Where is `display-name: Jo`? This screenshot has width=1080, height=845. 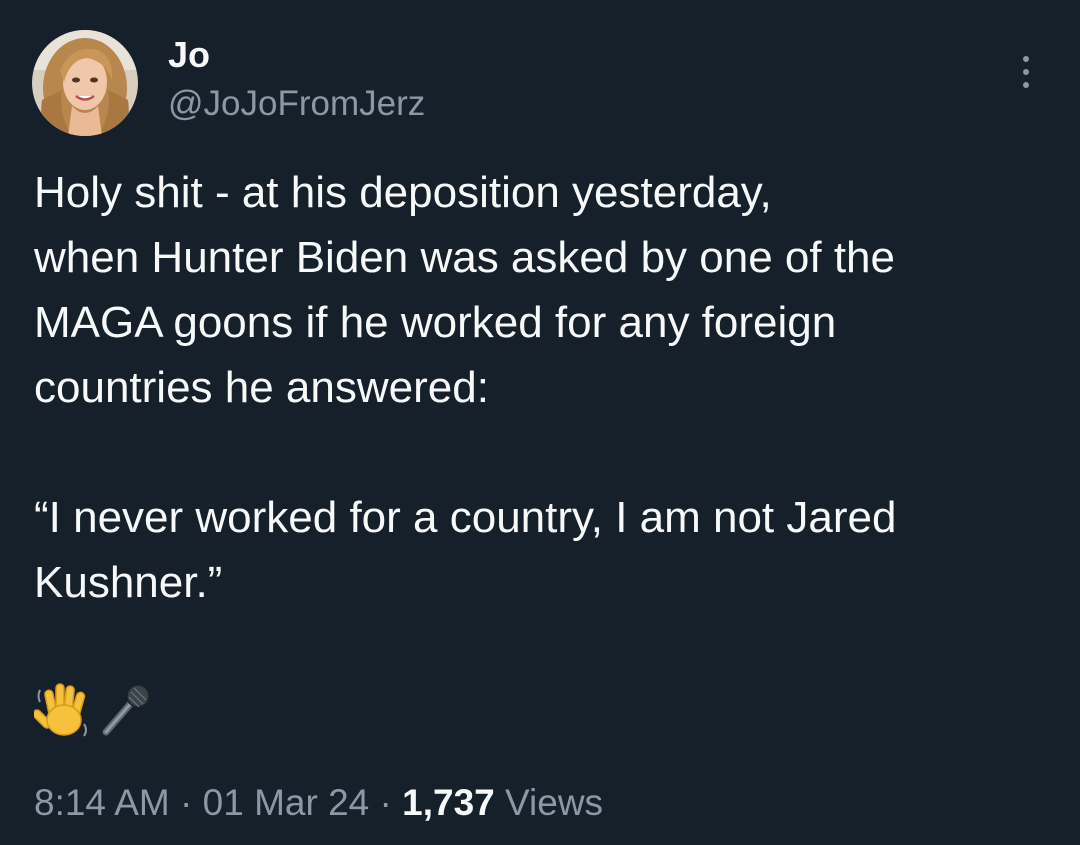 display-name: Jo is located at coordinates (189, 55).